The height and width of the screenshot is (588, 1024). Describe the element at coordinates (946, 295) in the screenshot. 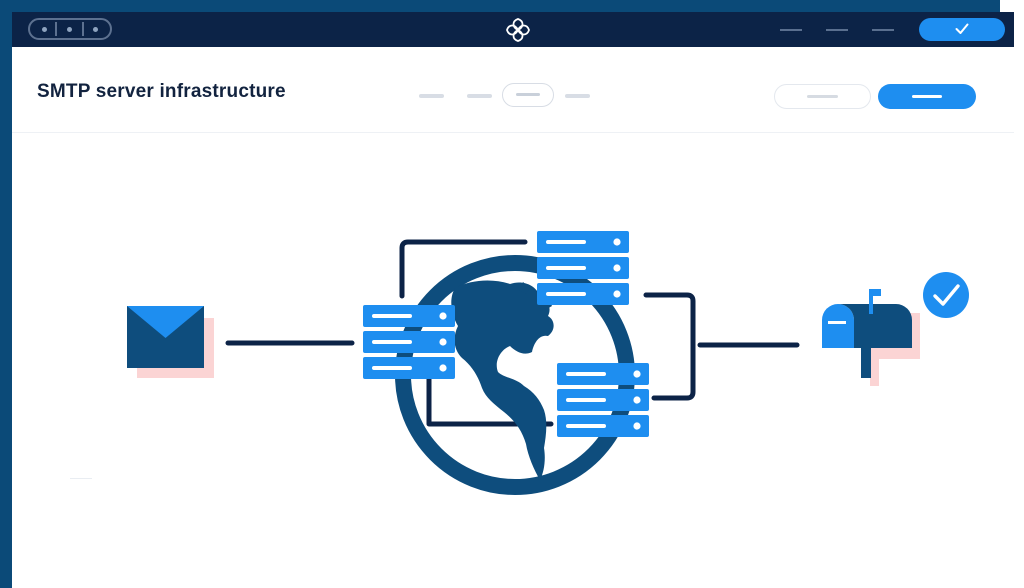

I see `check-circle-icon` at that location.